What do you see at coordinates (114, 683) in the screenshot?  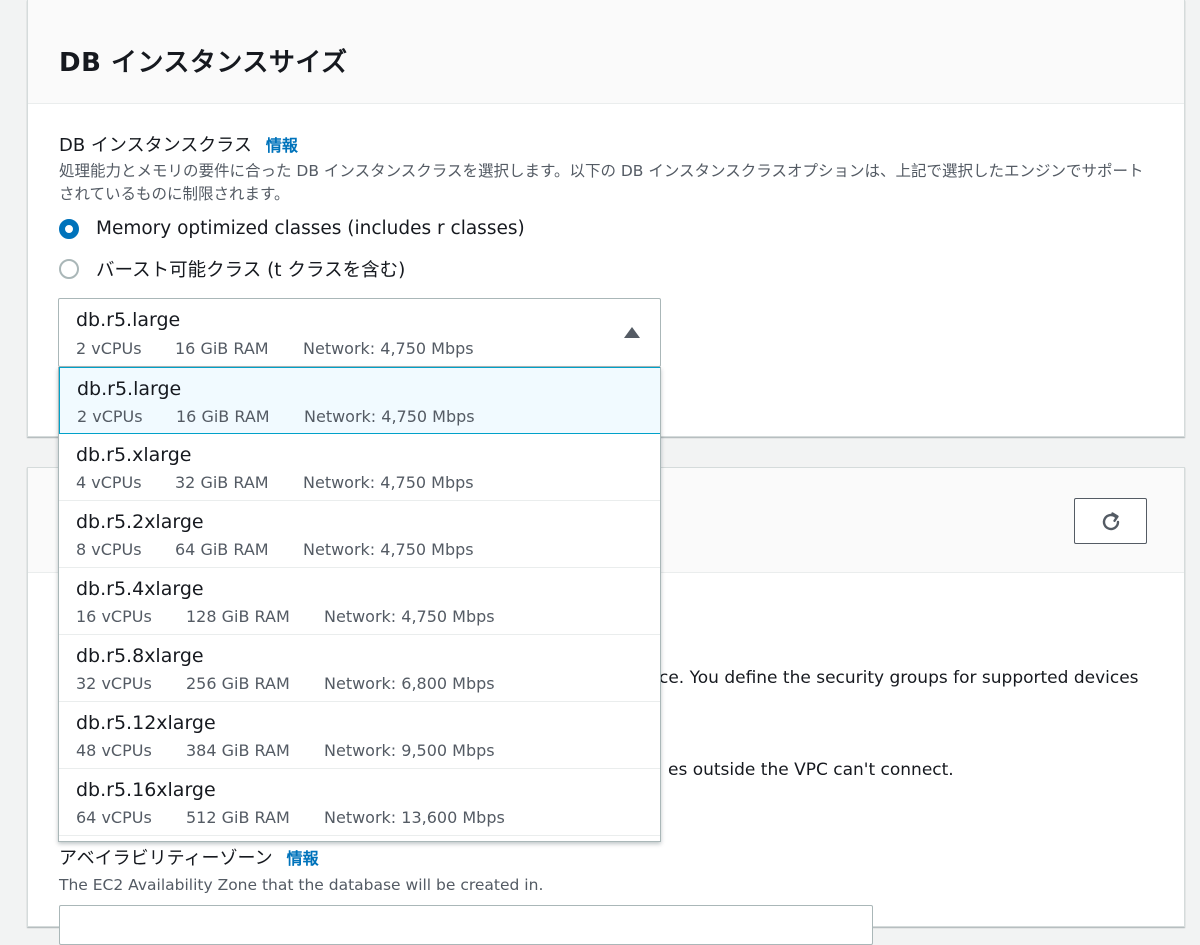 I see `spec-vcpus: 32 vCPUs` at bounding box center [114, 683].